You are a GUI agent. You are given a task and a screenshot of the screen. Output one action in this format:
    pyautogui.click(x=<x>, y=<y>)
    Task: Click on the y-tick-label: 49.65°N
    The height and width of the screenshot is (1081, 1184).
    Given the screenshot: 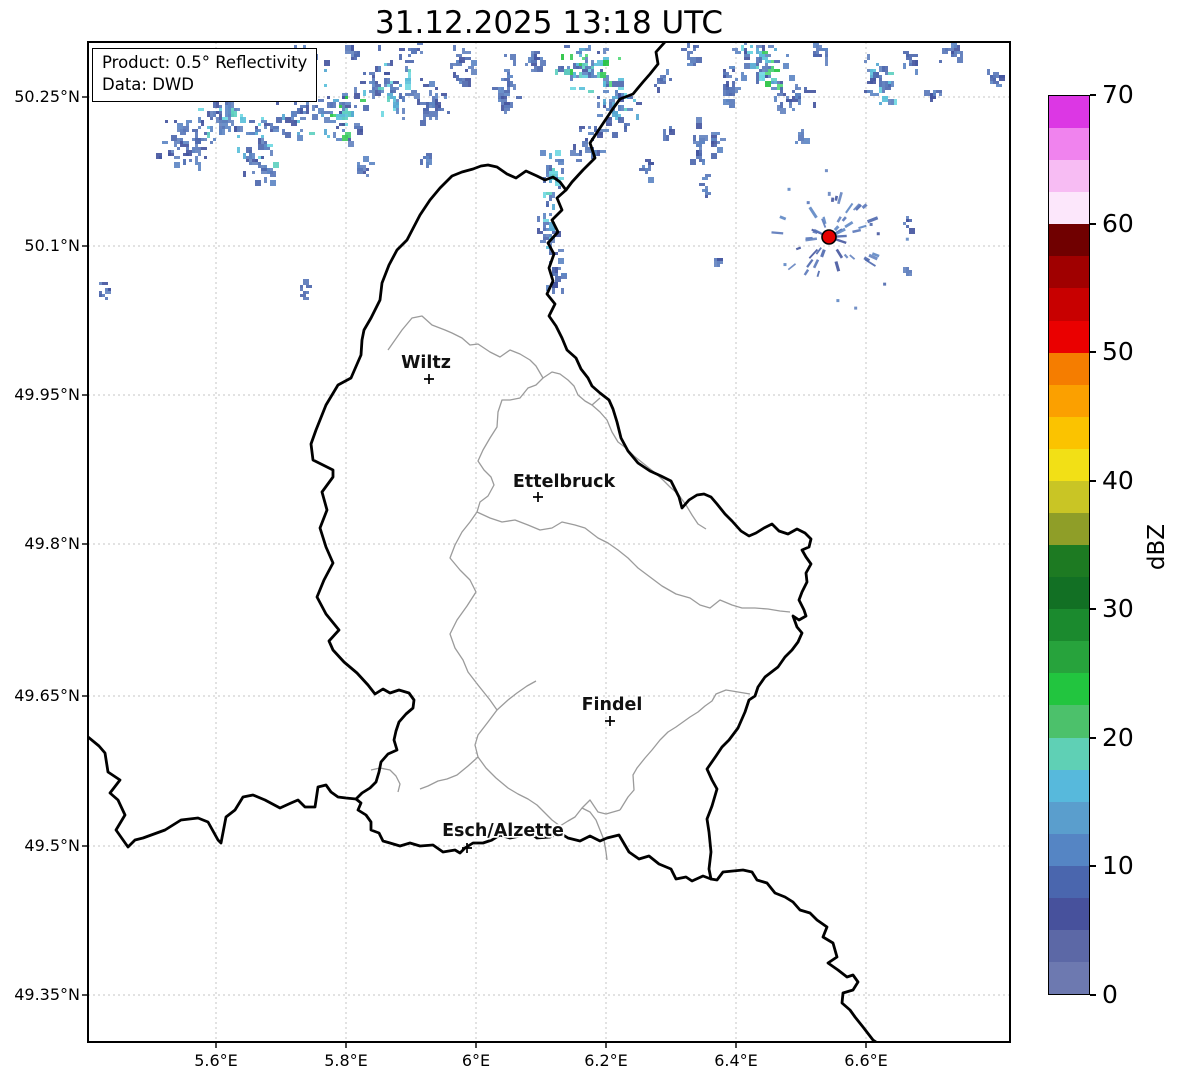 What is the action you would take?
    pyautogui.click(x=47, y=695)
    